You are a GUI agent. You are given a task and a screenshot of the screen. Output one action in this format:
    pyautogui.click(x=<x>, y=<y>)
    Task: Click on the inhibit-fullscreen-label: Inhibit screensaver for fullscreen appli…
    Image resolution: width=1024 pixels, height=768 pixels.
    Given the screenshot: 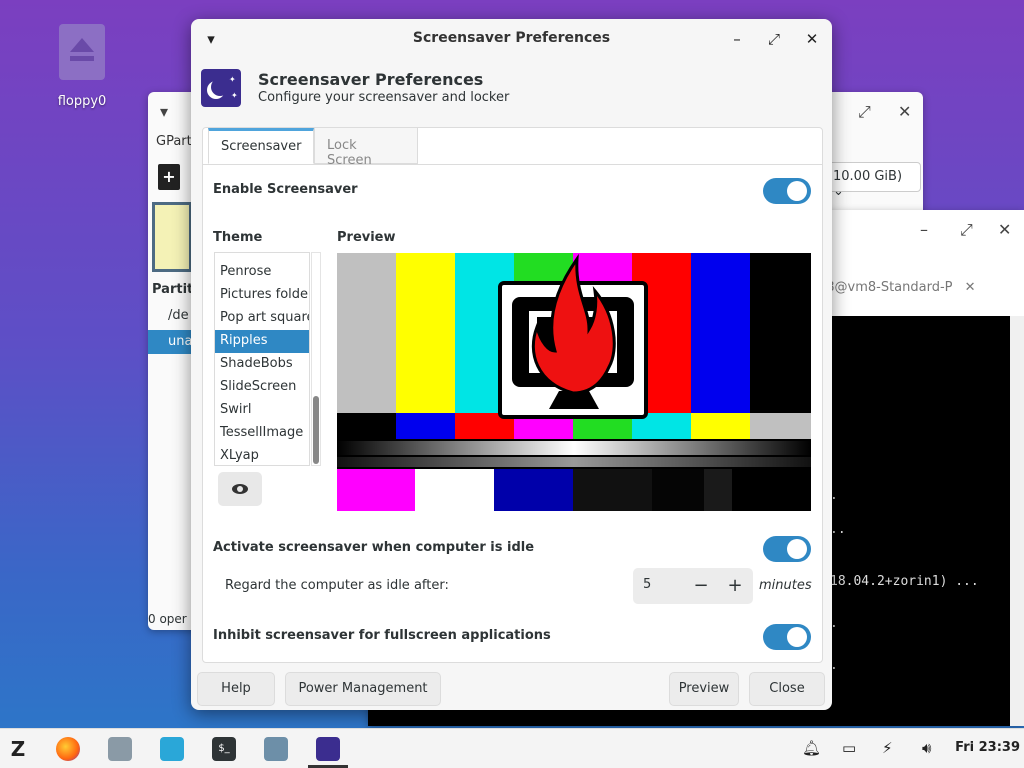 What is the action you would take?
    pyautogui.click(x=382, y=635)
    